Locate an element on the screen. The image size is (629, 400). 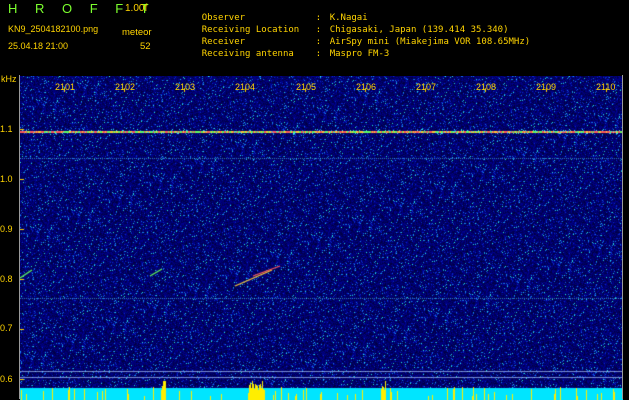
datetime: 25.04.18 21:00 is located at coordinates (38, 46).